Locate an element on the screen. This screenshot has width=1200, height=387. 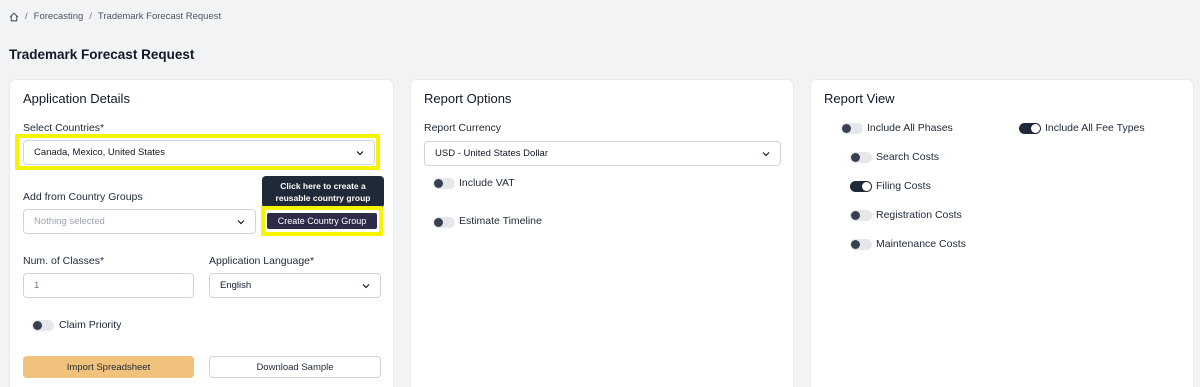
include-all-fee-types-toggle is located at coordinates (1030, 128).